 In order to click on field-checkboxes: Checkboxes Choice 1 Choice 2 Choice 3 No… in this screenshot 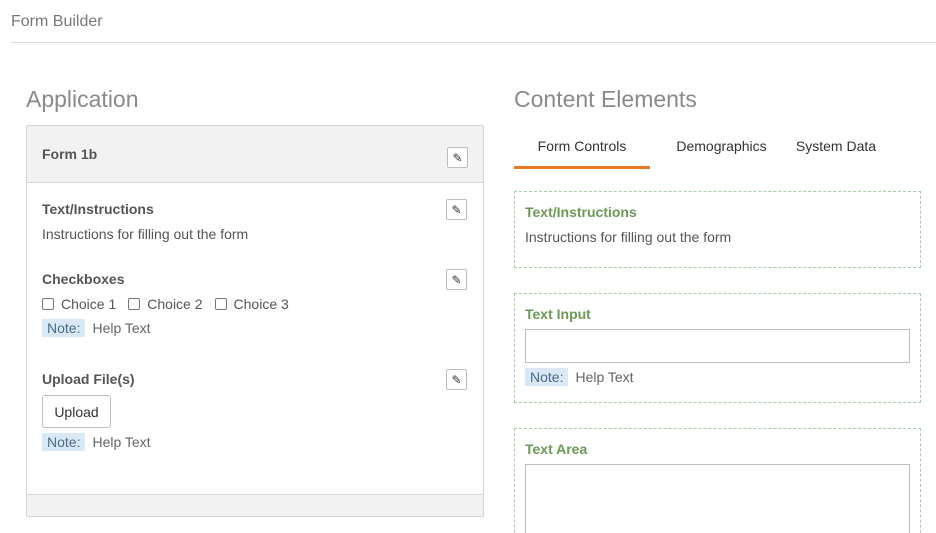, I will do `click(171, 304)`.